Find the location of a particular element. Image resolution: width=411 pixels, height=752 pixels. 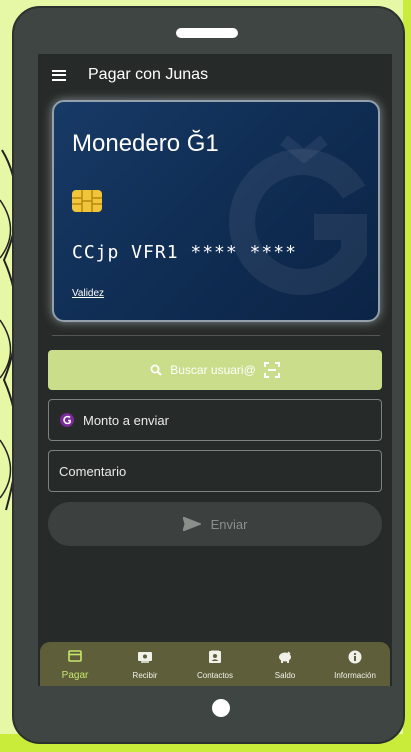

phone-speaker is located at coordinates (207, 33).